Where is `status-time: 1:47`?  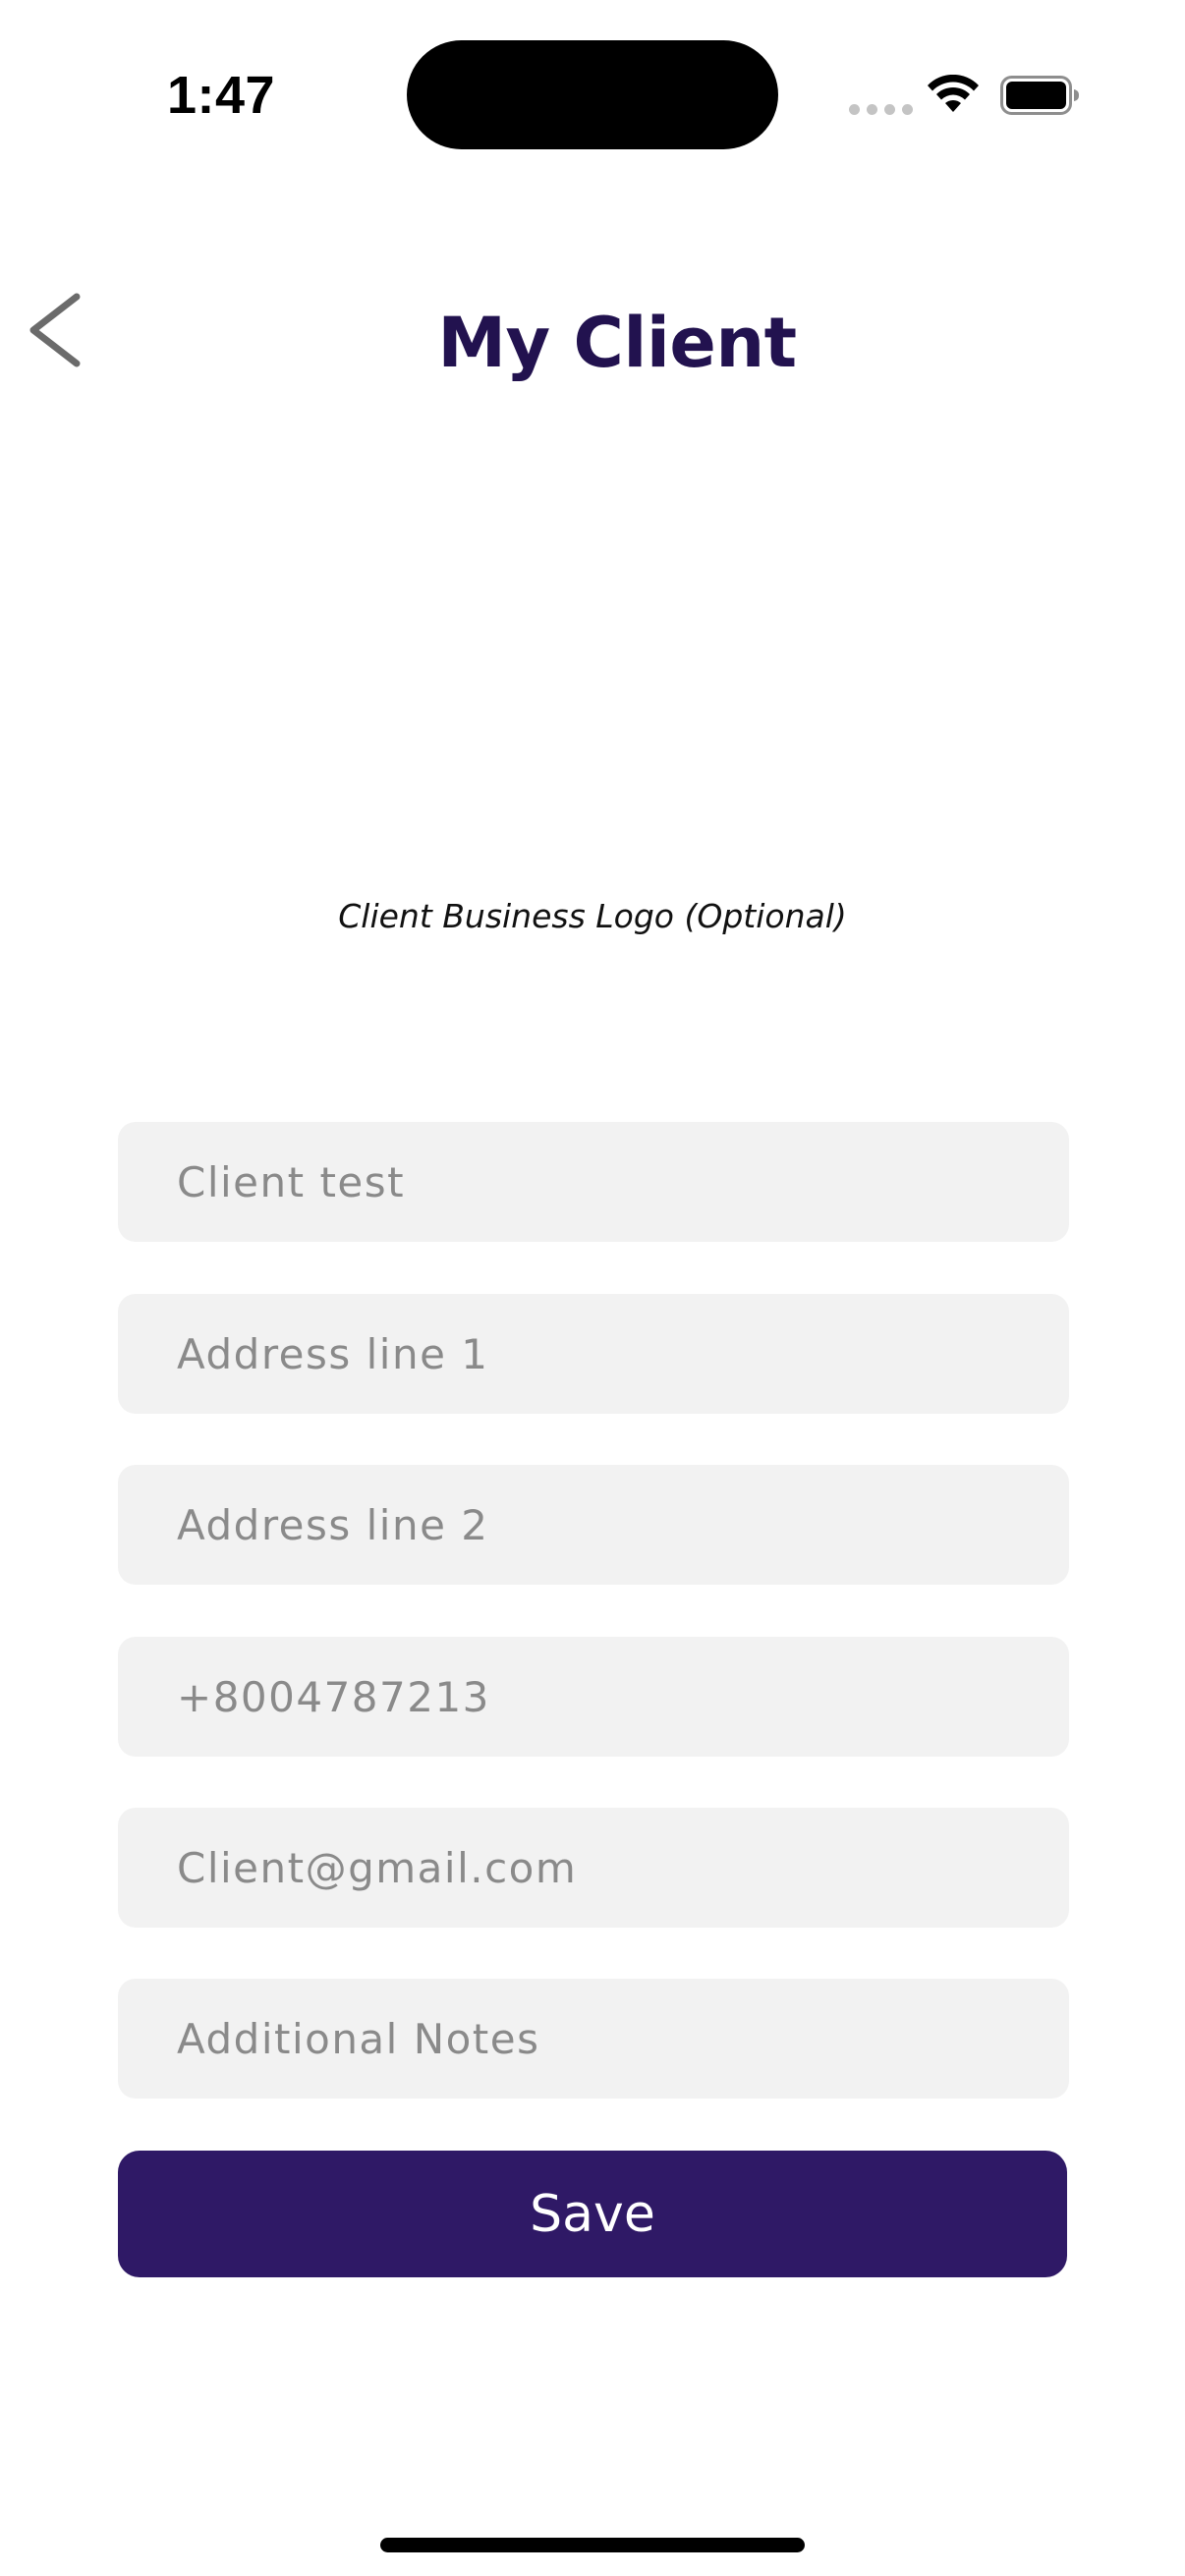 status-time: 1:47 is located at coordinates (222, 95).